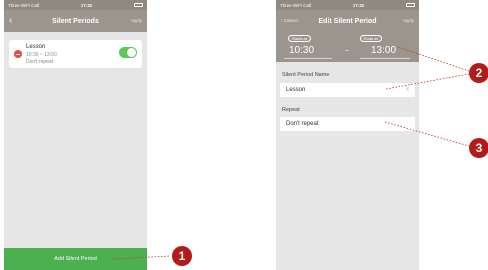 The width and height of the screenshot is (488, 270). I want to click on callout-line-2a, so click(433, 59).